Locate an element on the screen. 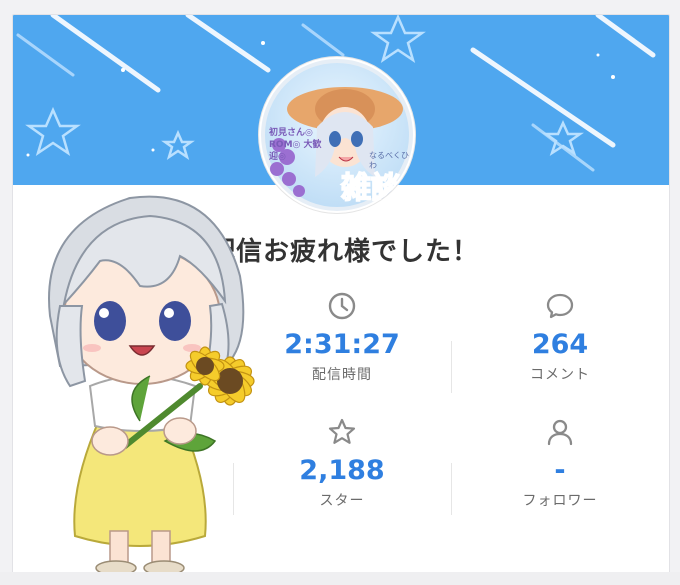 This screenshot has height=585, width=680. avatar-caption-main: 雑談 is located at coordinates (371, 188).